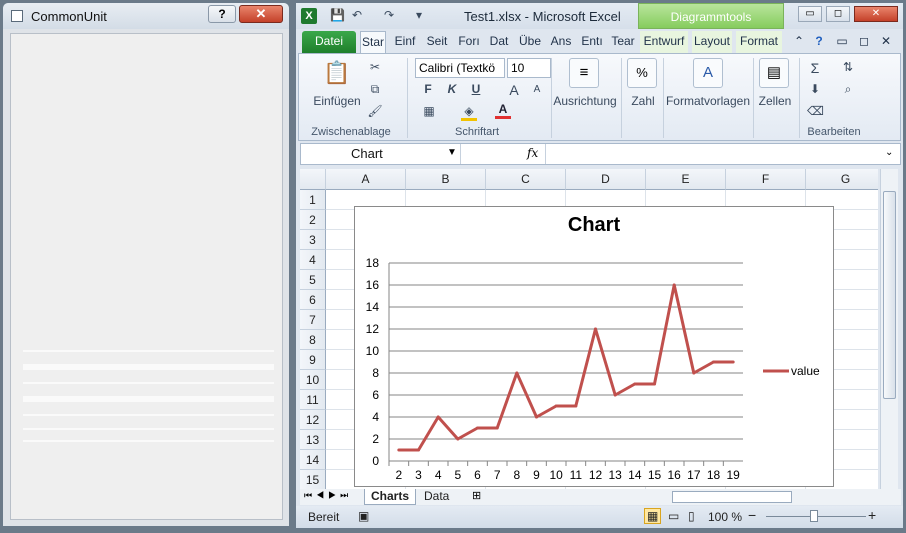 This screenshot has width=906, height=533. I want to click on minimize-button: ▭, so click(810, 14).